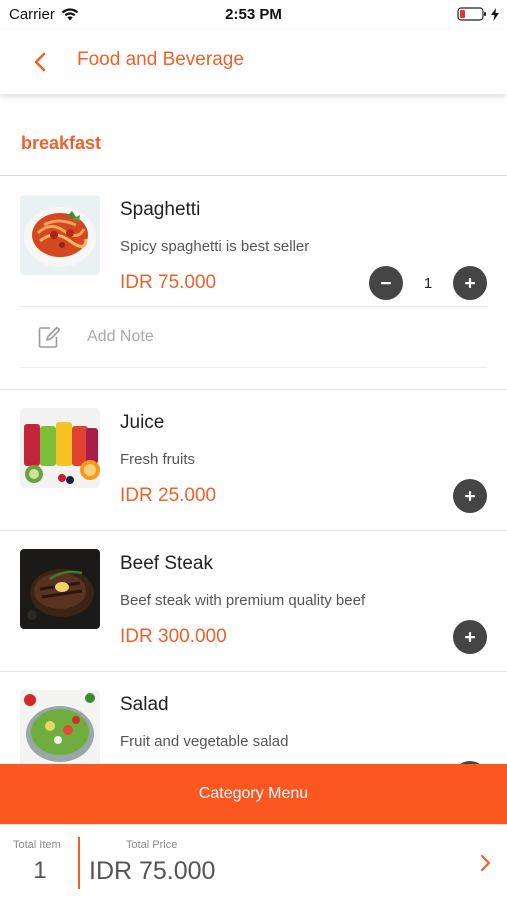 Image resolution: width=507 pixels, height=900 pixels. Describe the element at coordinates (79, 863) in the screenshot. I see `totals-divider` at that location.